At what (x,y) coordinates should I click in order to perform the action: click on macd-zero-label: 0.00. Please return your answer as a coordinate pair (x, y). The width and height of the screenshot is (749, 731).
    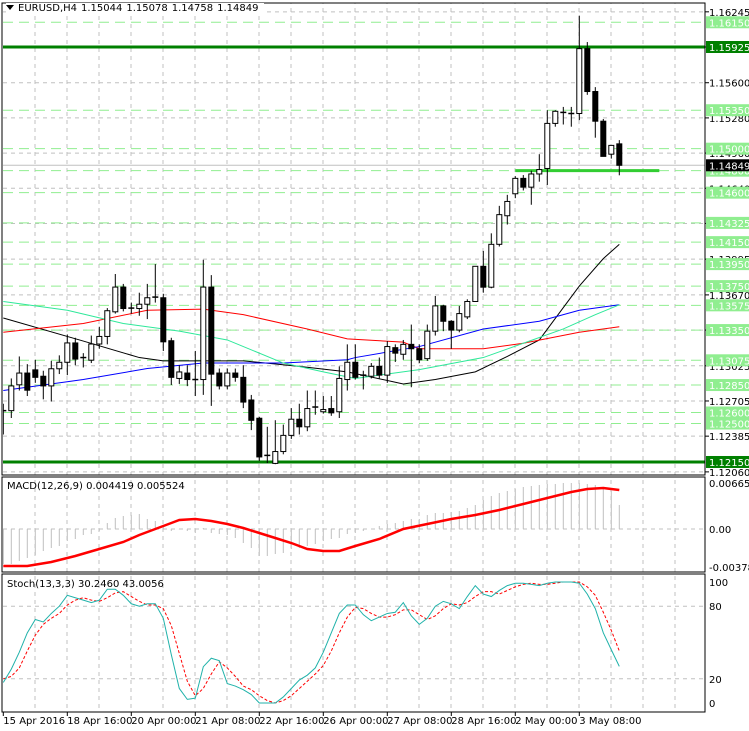
    Looking at the image, I should click on (720, 530).